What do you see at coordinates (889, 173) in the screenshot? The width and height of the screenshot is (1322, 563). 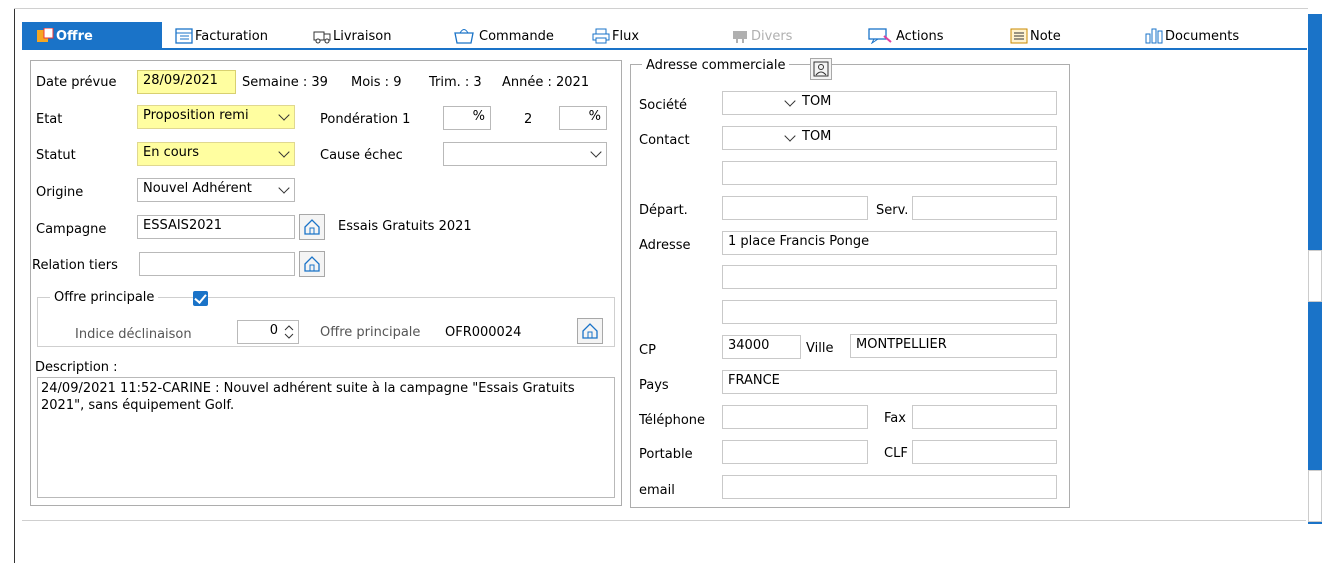 I see `contact-extra-field` at bounding box center [889, 173].